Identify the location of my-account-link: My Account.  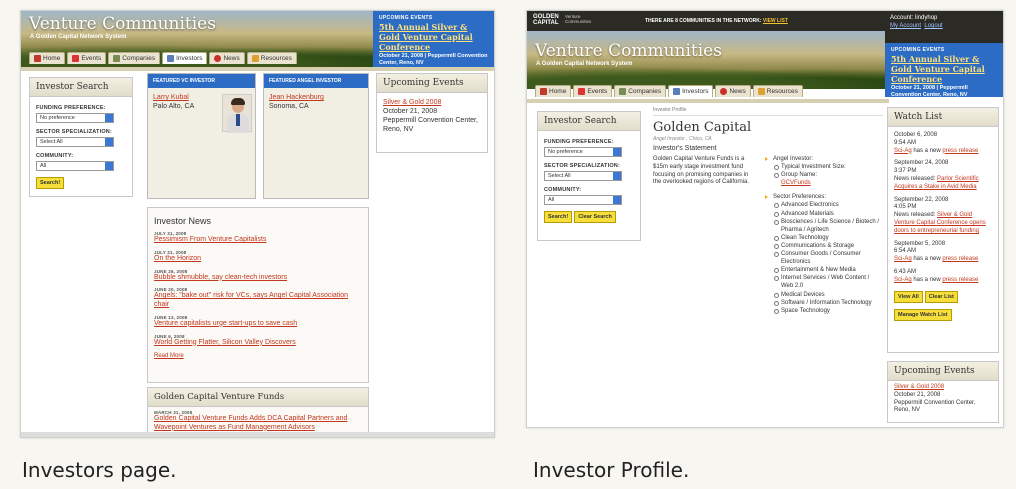
(905, 26).